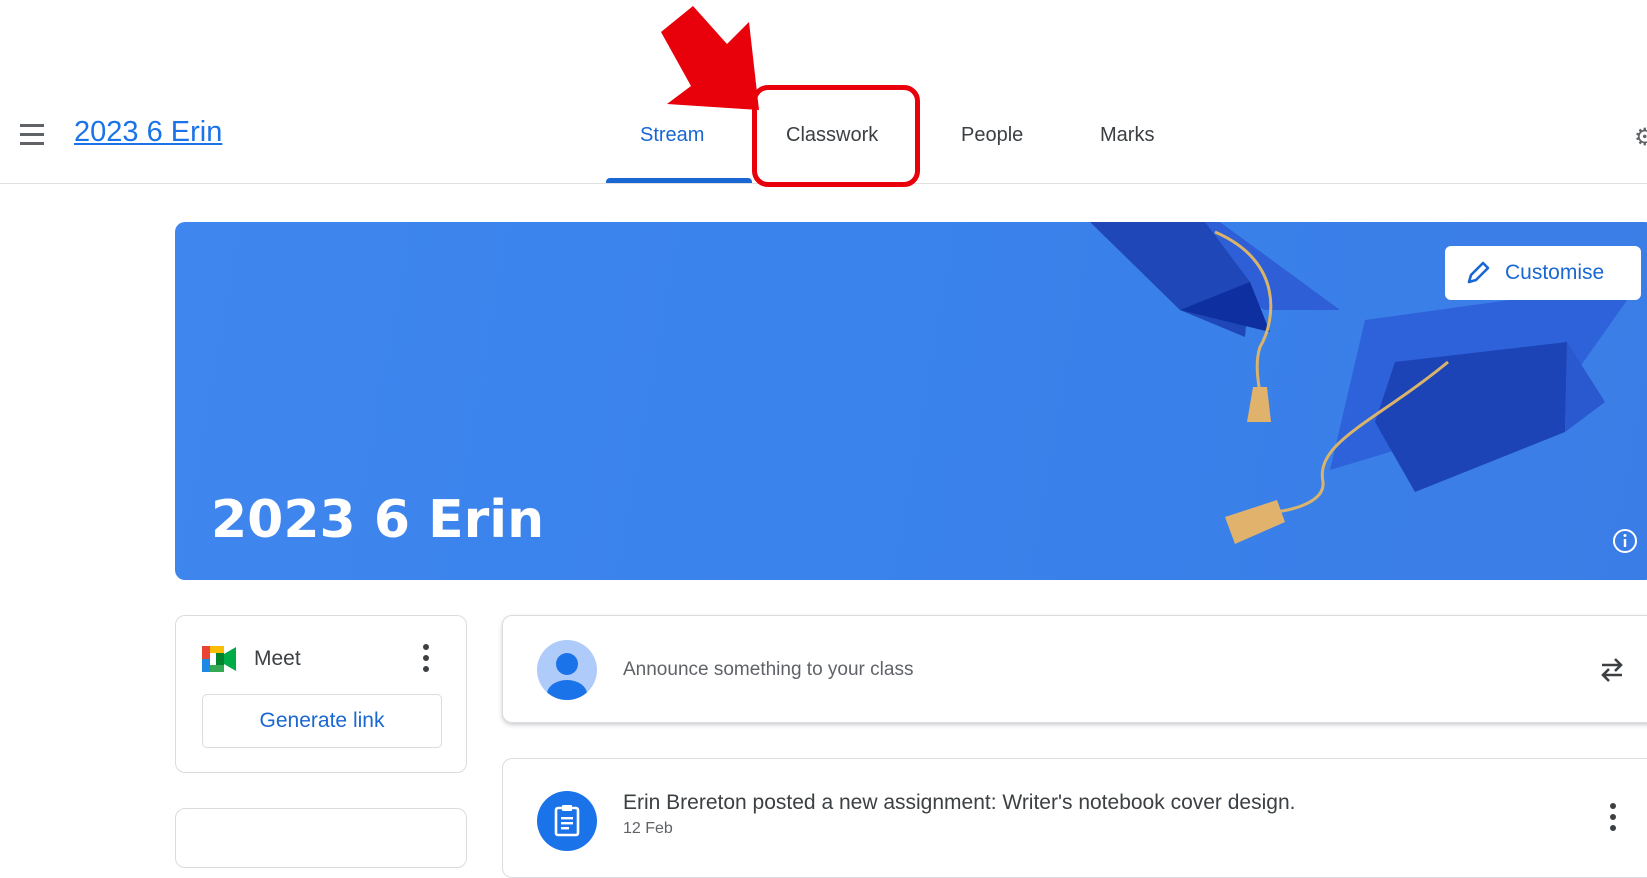 The height and width of the screenshot is (878, 1647). What do you see at coordinates (148, 132) in the screenshot?
I see `class-name-link: 2023 6 Erin` at bounding box center [148, 132].